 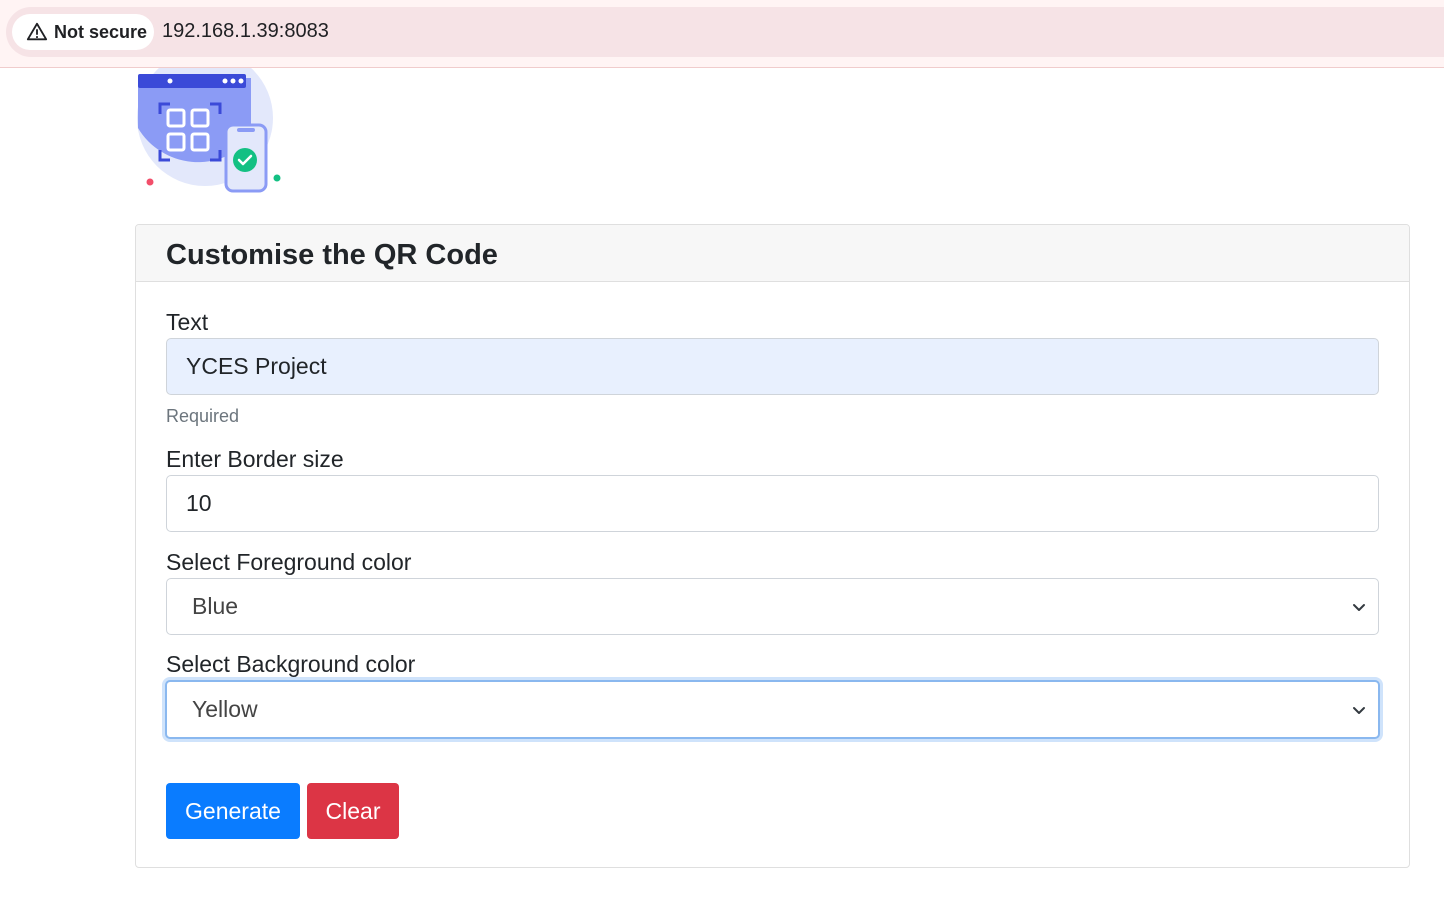 I want to click on border-size-input: 10, so click(x=772, y=503).